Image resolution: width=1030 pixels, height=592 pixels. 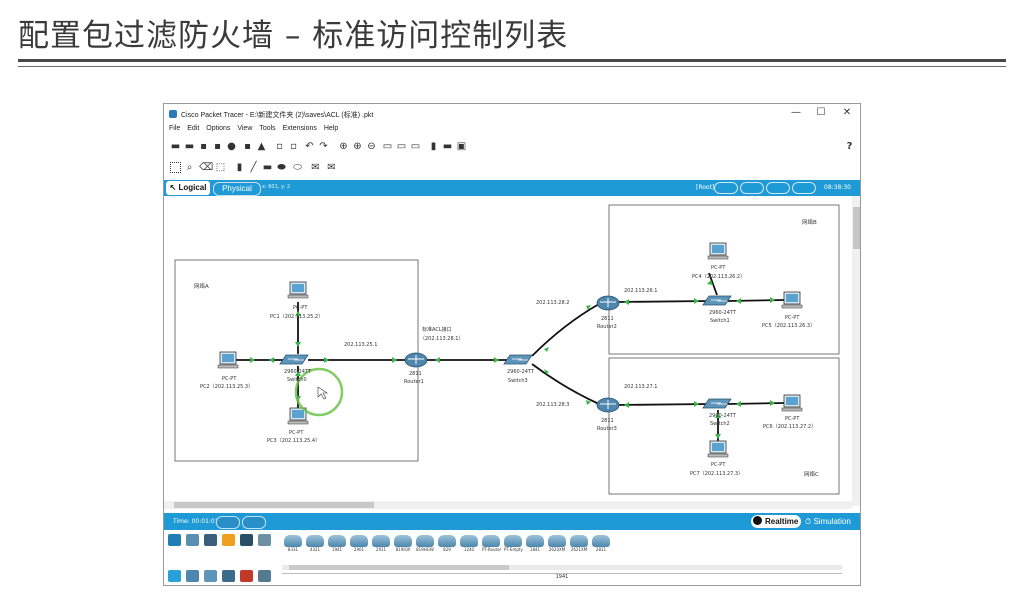 I want to click on note-icon: ▮, so click(x=239, y=167).